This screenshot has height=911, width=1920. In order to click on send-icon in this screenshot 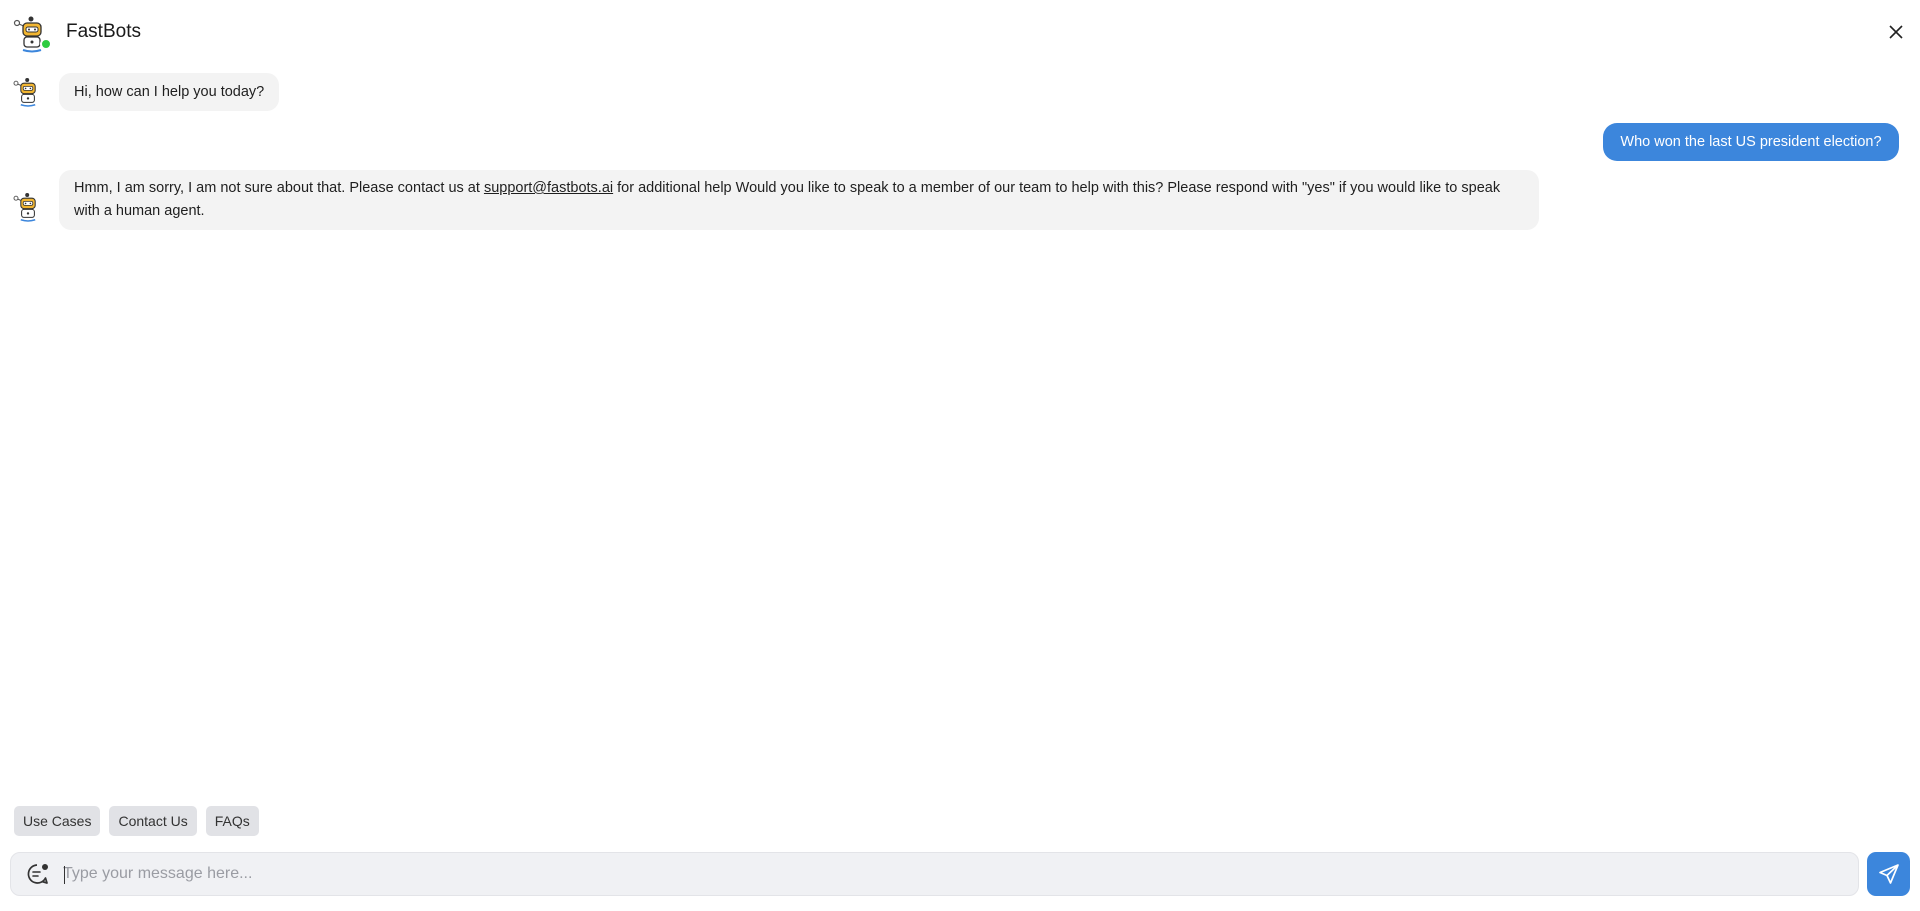, I will do `click(1888, 874)`.